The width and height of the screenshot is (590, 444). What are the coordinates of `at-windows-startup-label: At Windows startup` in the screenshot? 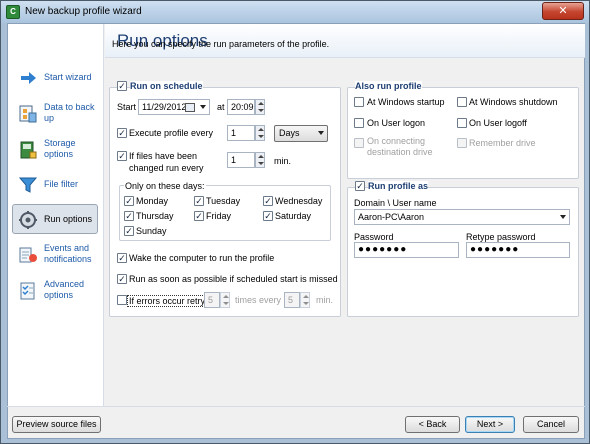 It's located at (406, 102).